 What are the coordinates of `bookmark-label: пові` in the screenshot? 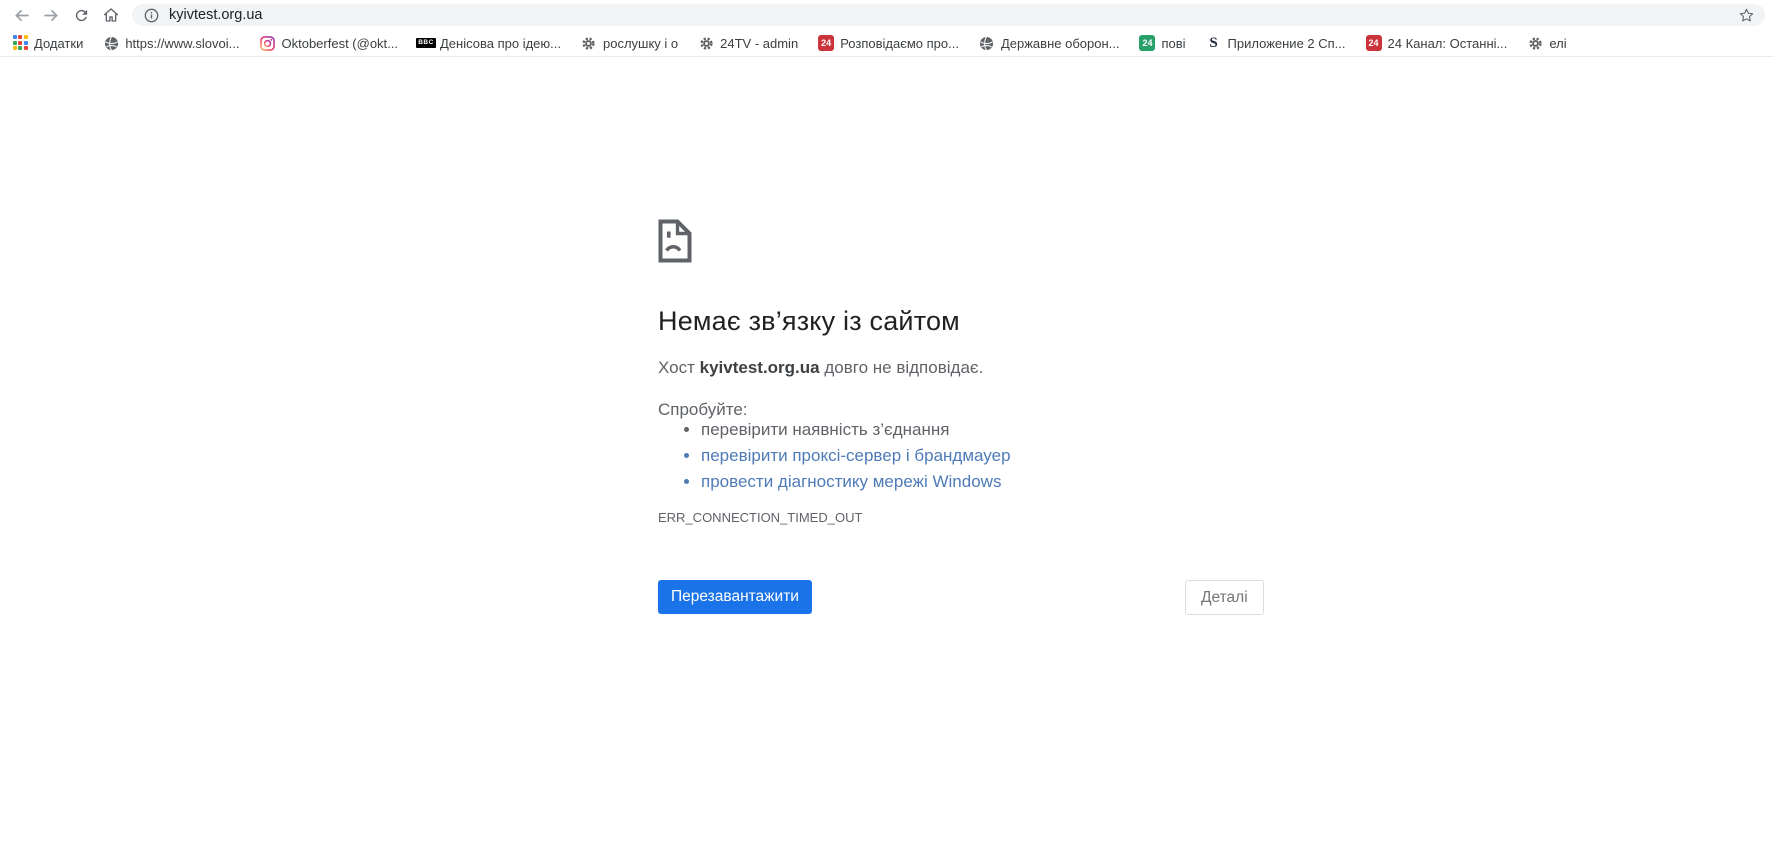 It's located at (1173, 43).